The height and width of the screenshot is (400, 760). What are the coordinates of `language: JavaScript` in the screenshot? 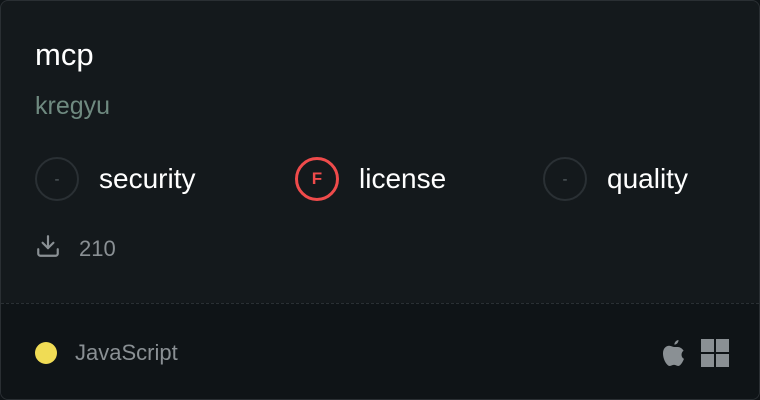 It's located at (106, 353).